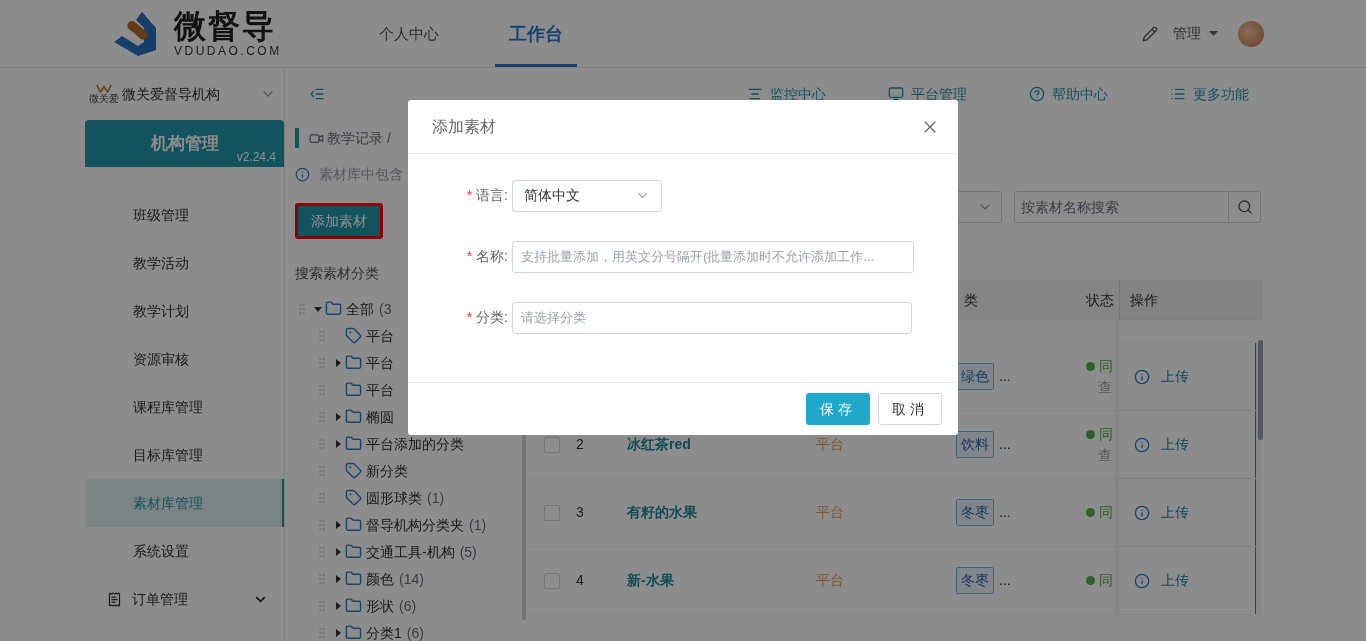 This screenshot has width=1366, height=641. I want to click on tree-item: 全部, so click(360, 308).